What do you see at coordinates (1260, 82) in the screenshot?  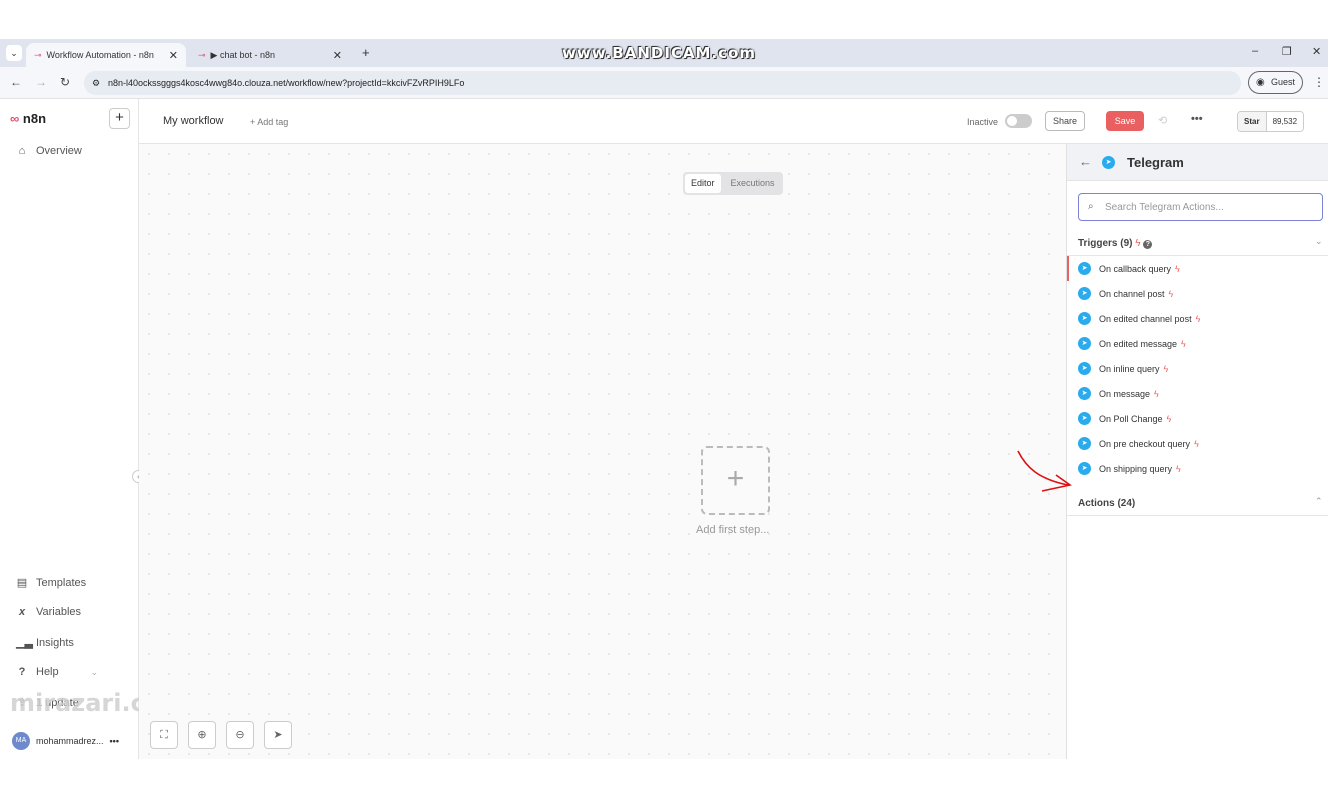 I see `profile-icon: ◉` at bounding box center [1260, 82].